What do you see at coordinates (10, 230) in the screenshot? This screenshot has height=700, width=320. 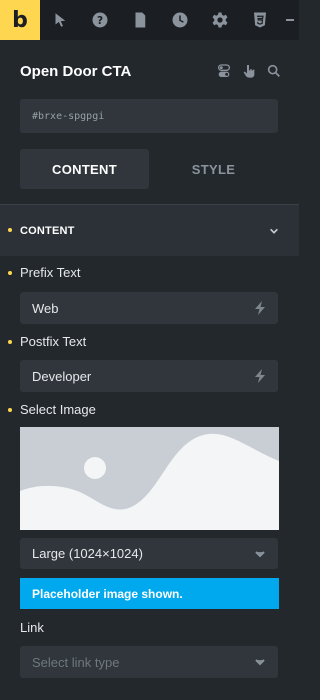 I see `section-modified-dot` at bounding box center [10, 230].